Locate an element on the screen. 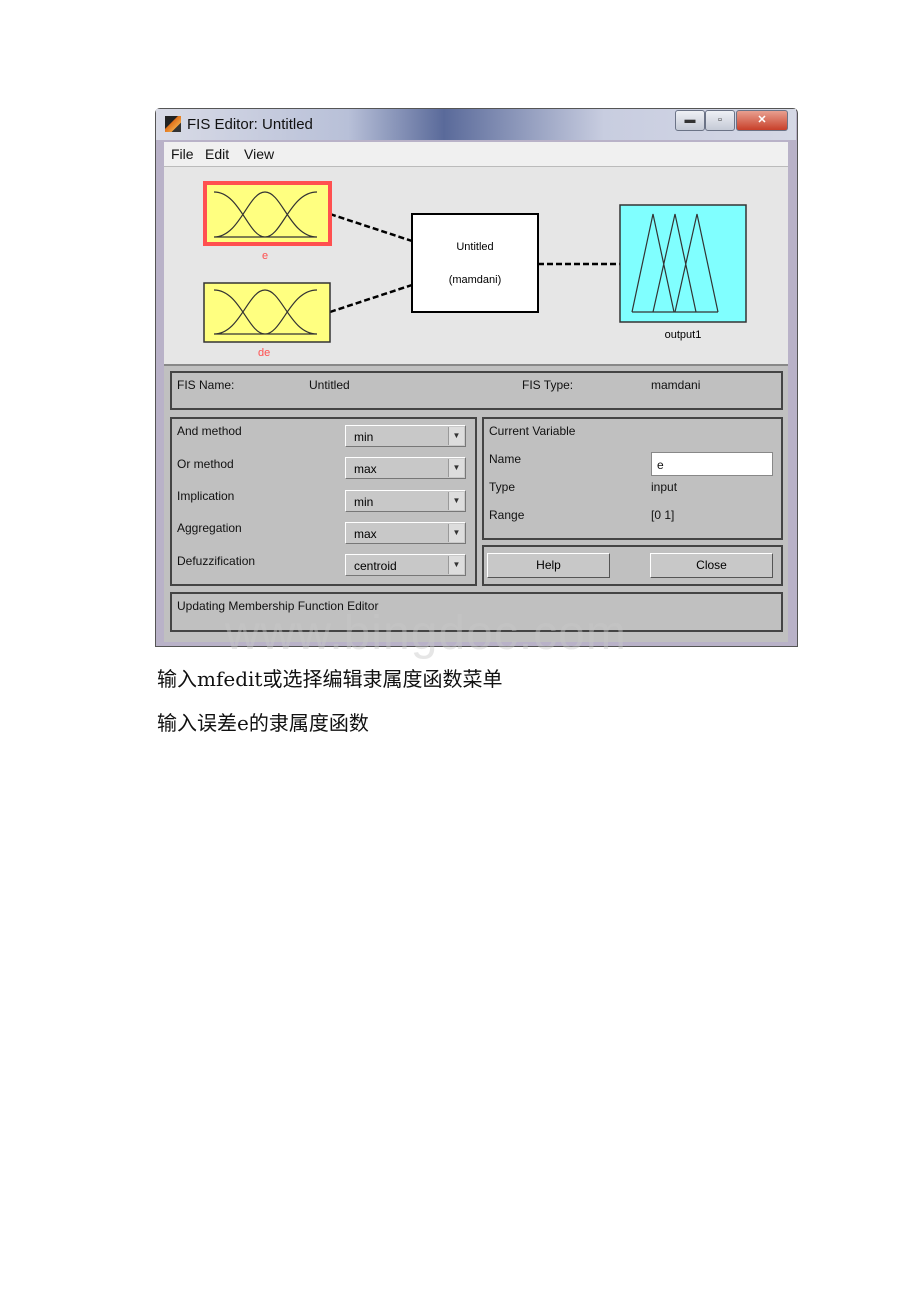 Image resolution: width=920 pixels, height=1302 pixels. fis-name-value: Untitled is located at coordinates (329, 385).